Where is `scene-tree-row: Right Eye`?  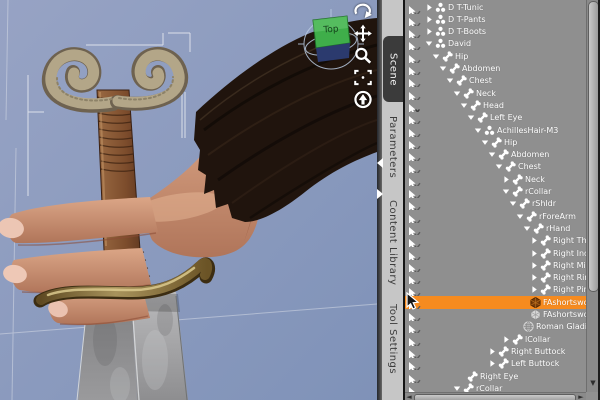
scene-tree-row: Right Eye is located at coordinates (495, 376).